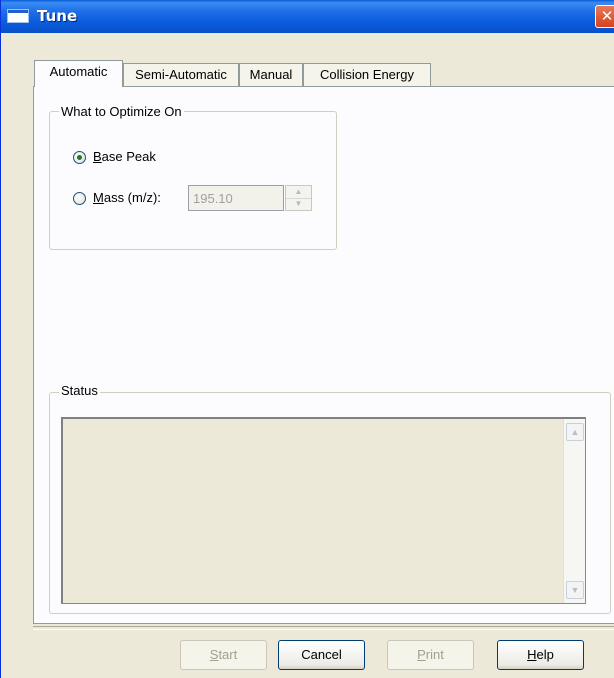  What do you see at coordinates (367, 74) in the screenshot?
I see `tab-collision-energy: Collision Energy` at bounding box center [367, 74].